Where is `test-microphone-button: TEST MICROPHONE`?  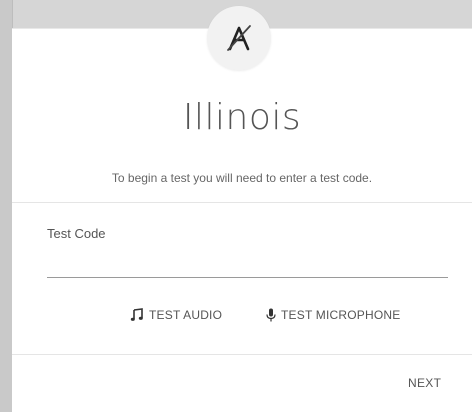
test-microphone-button: TEST MICROPHONE is located at coordinates (333, 315).